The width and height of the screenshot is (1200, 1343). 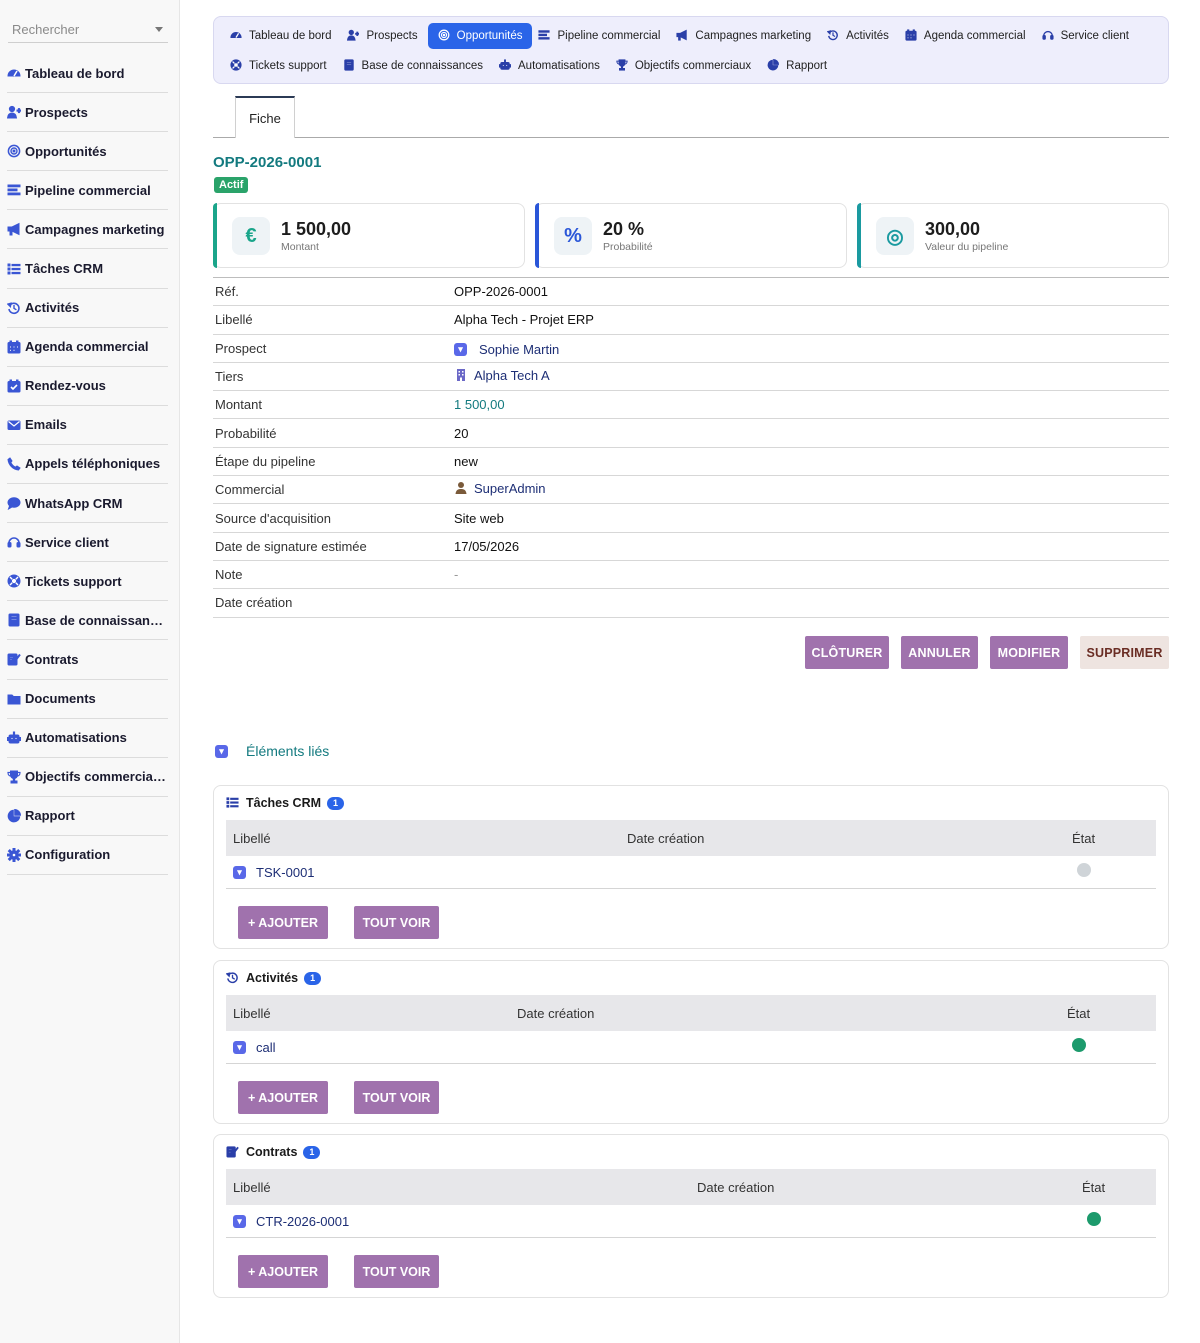 What do you see at coordinates (246, 433) in the screenshot?
I see `field-label: Probabilité` at bounding box center [246, 433].